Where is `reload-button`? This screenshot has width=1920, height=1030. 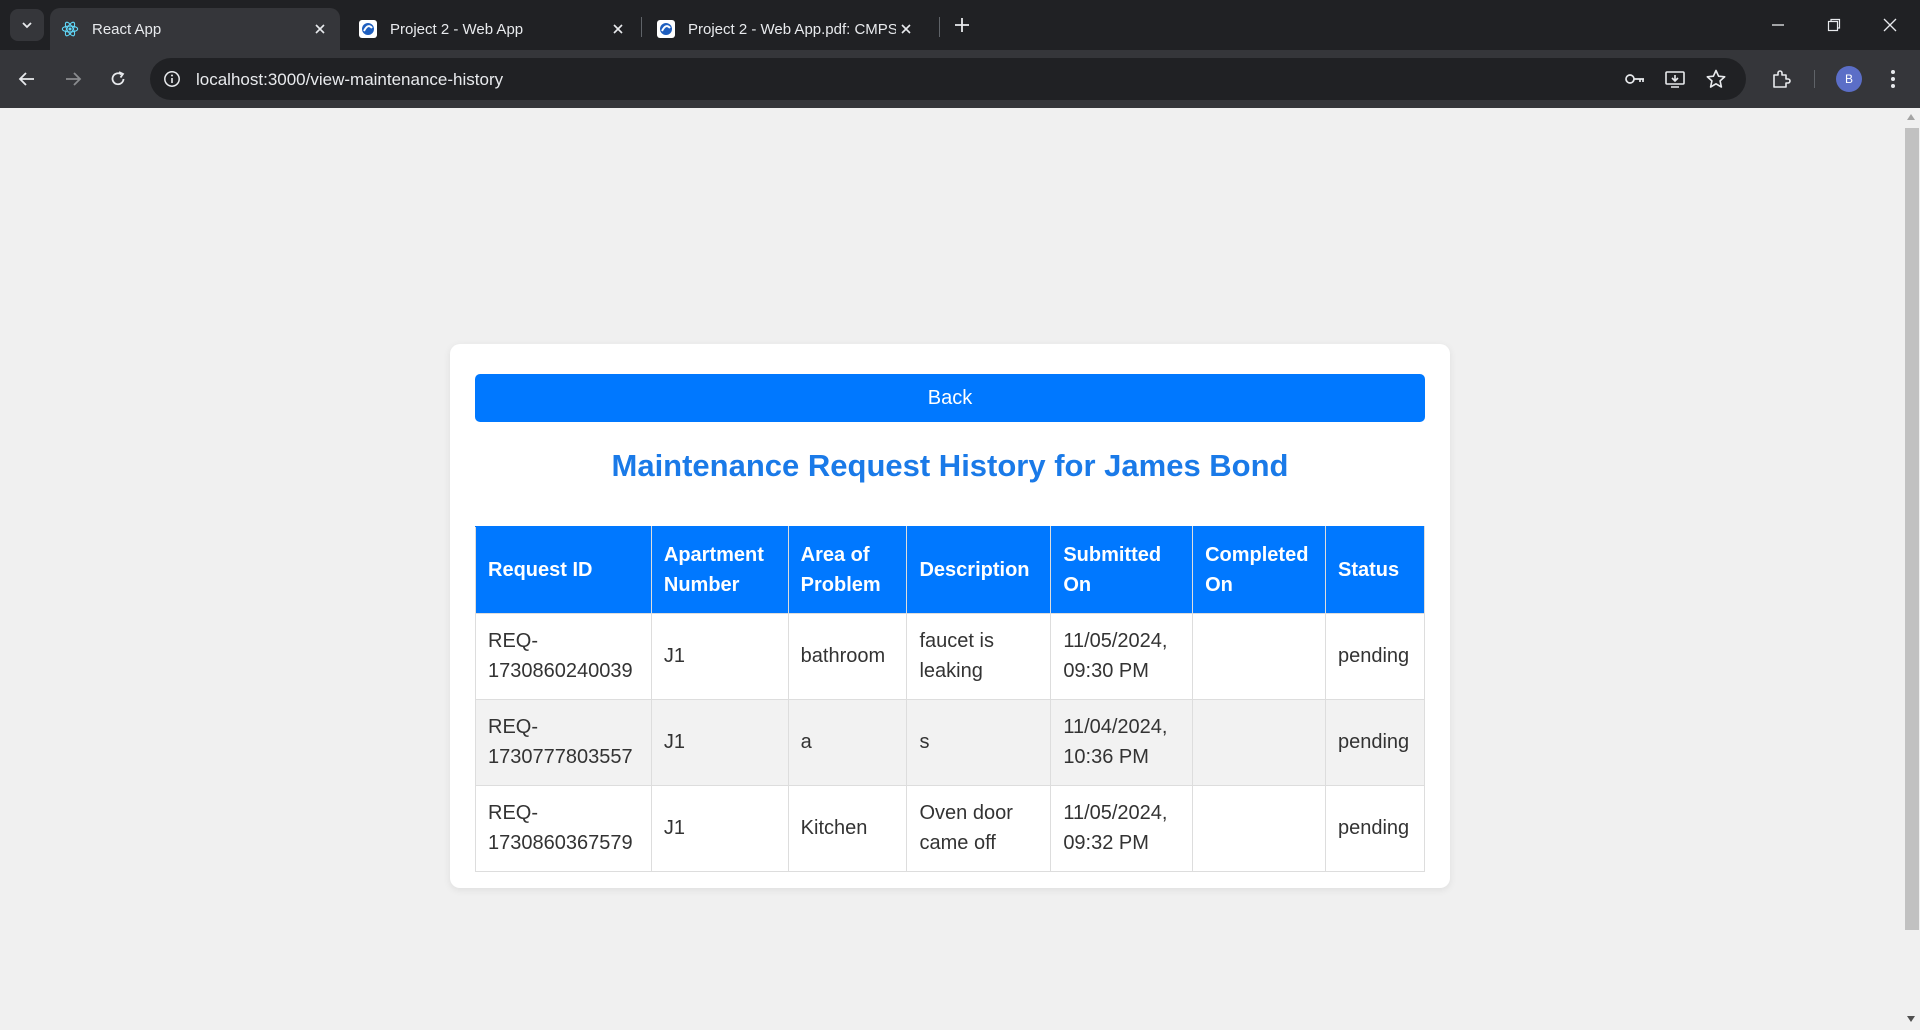 reload-button is located at coordinates (118, 79).